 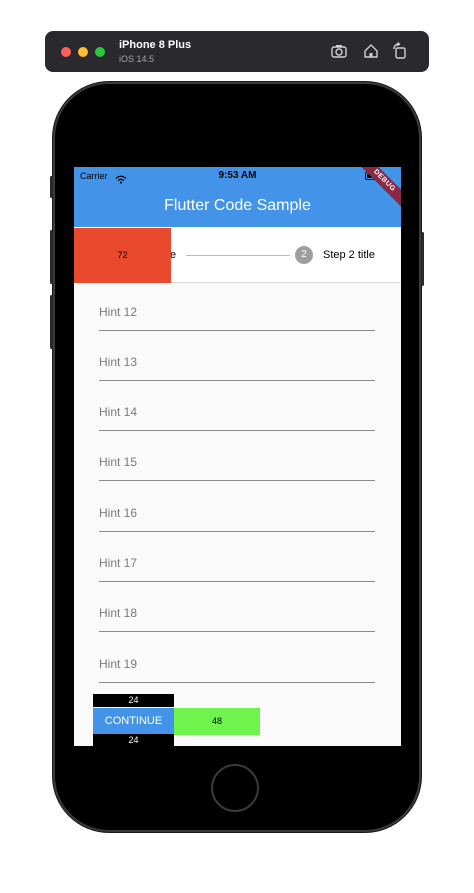 I want to click on field-hint: Hint 18, so click(x=118, y=613).